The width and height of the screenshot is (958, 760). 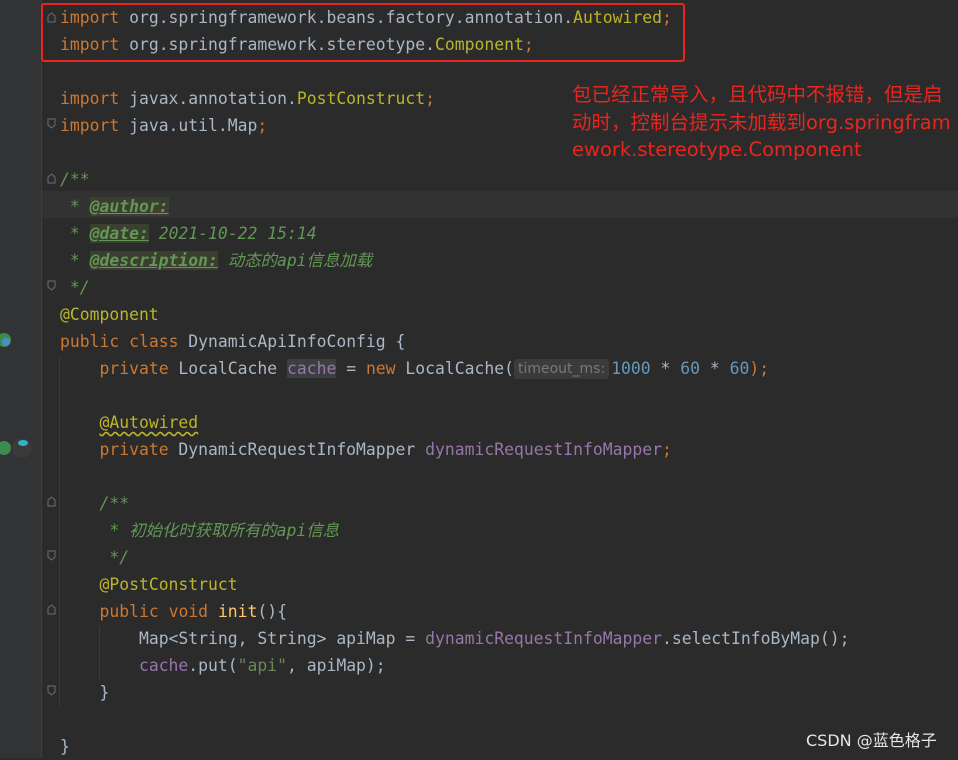 What do you see at coordinates (114, 206) in the screenshot?
I see `code-line-doc-author: * @author:` at bounding box center [114, 206].